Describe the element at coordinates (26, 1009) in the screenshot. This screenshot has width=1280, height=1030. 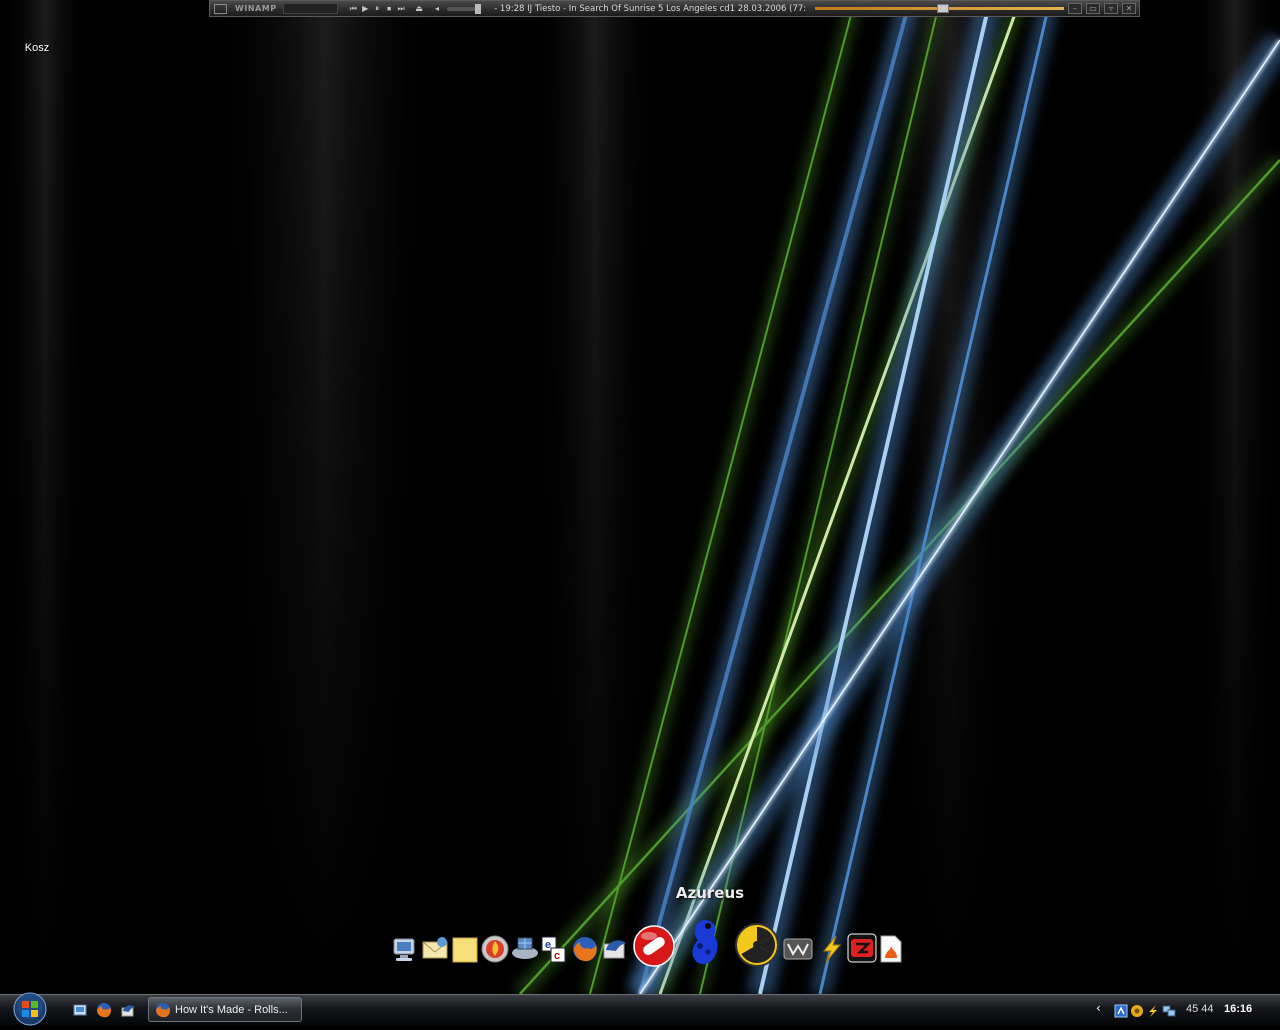
I see `start-button` at that location.